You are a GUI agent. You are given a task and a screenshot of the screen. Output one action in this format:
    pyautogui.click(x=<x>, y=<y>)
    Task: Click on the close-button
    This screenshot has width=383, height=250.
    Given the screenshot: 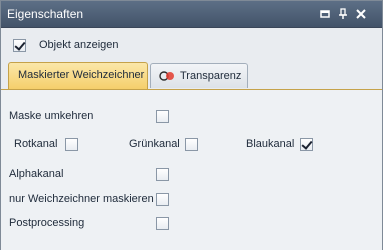 What is the action you would take?
    pyautogui.click(x=361, y=14)
    